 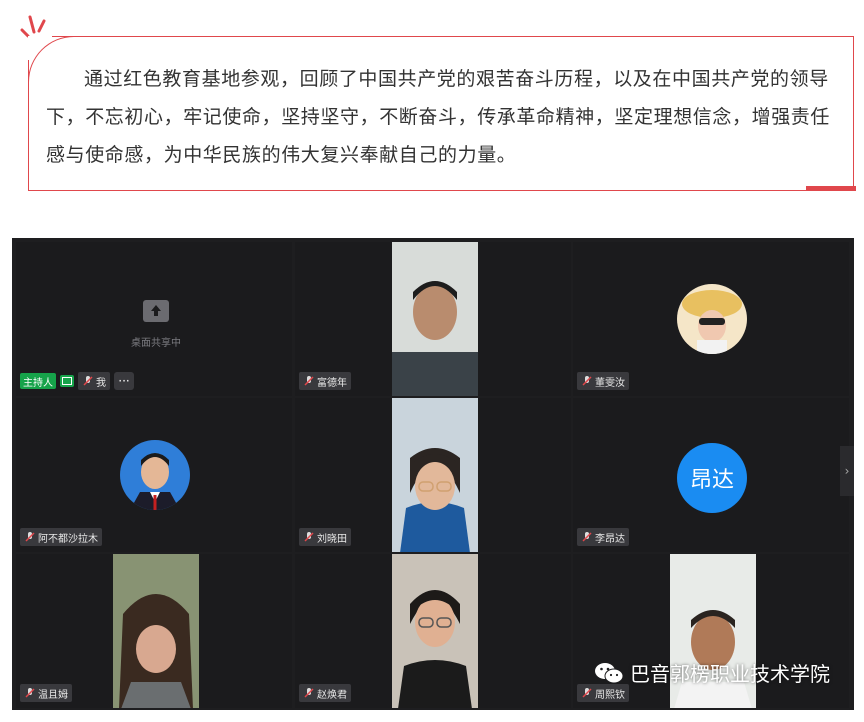 What do you see at coordinates (124, 381) in the screenshot?
I see `more-options-button: ···` at bounding box center [124, 381].